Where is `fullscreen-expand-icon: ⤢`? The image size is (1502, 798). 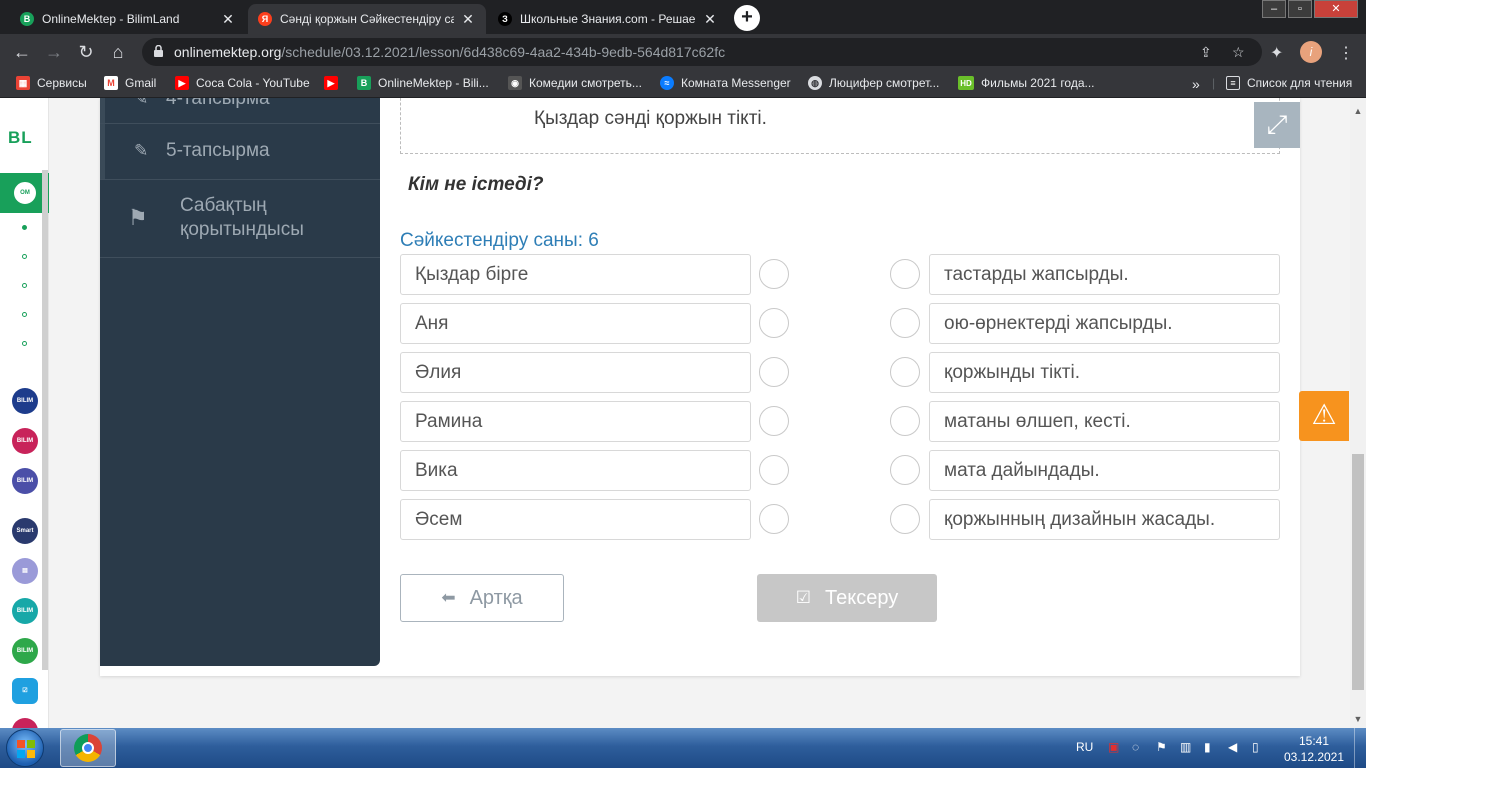 fullscreen-expand-icon: ⤢ is located at coordinates (1277, 125).